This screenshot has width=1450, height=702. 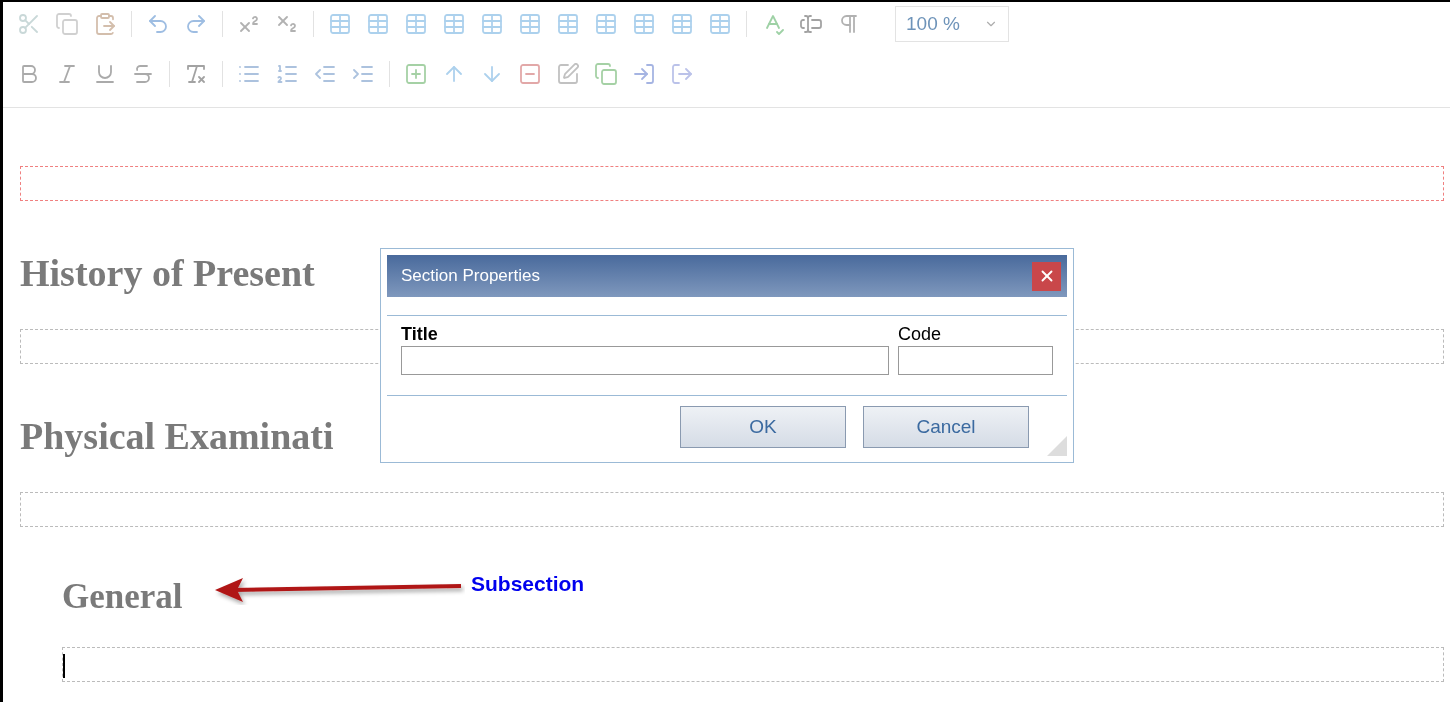 I want to click on section-heading: History of Present, so click(x=167, y=273).